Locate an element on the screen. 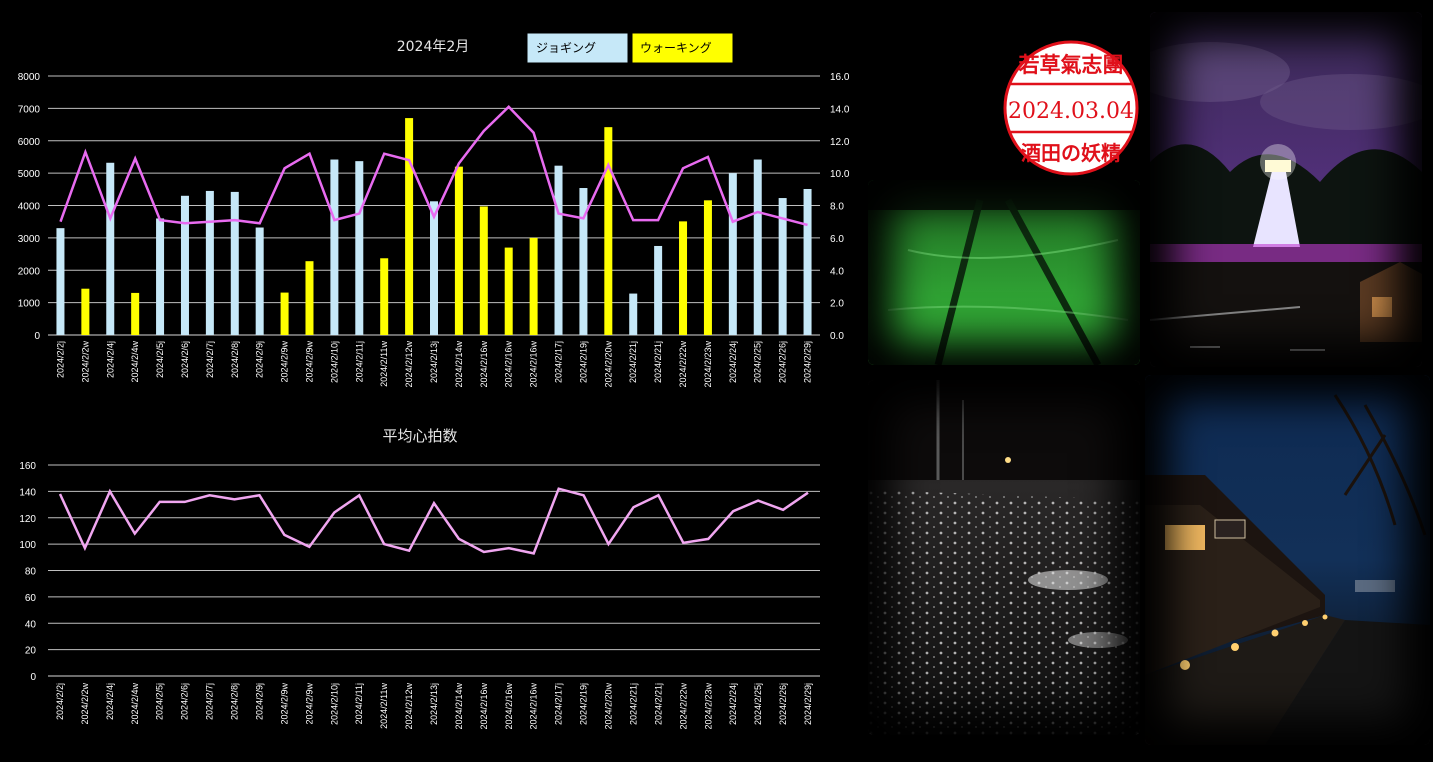 Image resolution: width=1433 pixels, height=762 pixels. photo-wet-road is located at coordinates (1004, 557).